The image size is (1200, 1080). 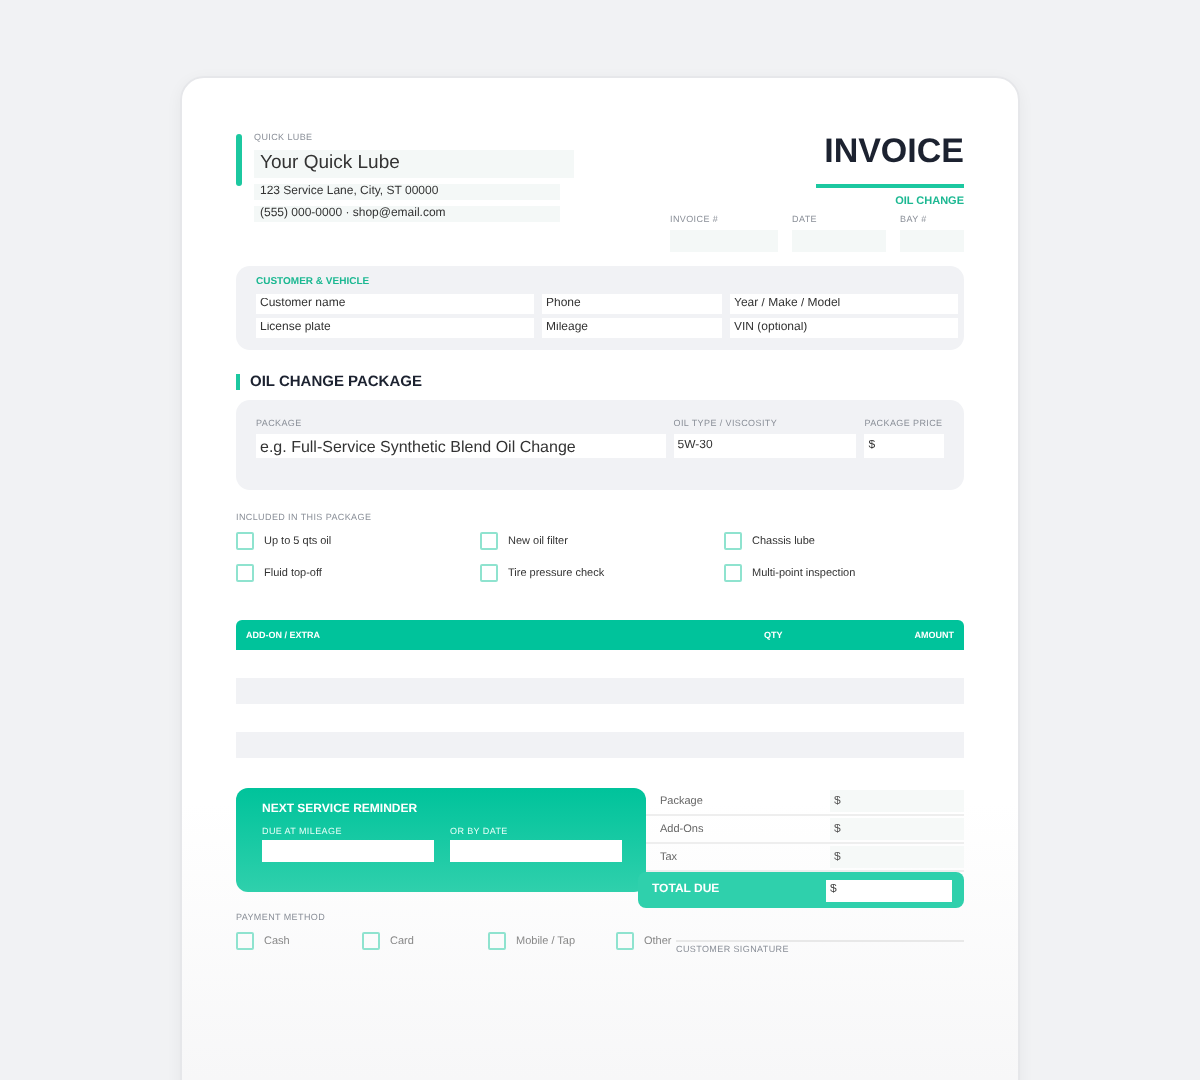 What do you see at coordinates (890, 160) in the screenshot?
I see `invoice-title: INVOICE` at bounding box center [890, 160].